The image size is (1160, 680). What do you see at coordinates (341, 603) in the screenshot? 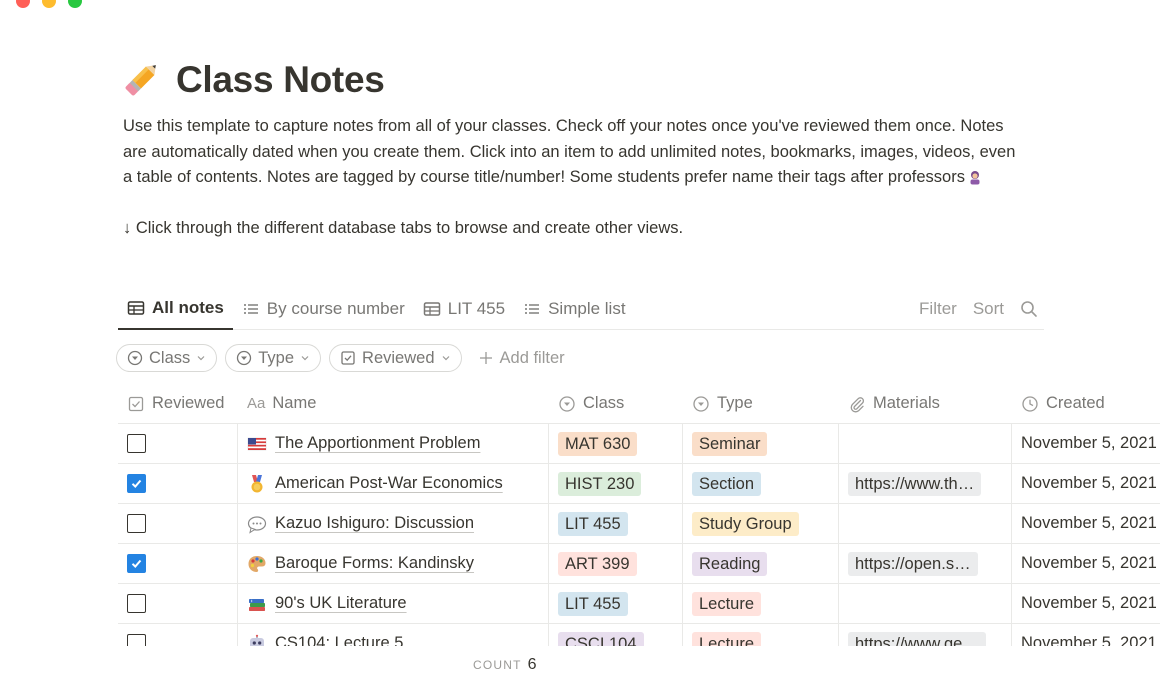
I see `note-title-link: 90's UK Literature` at bounding box center [341, 603].